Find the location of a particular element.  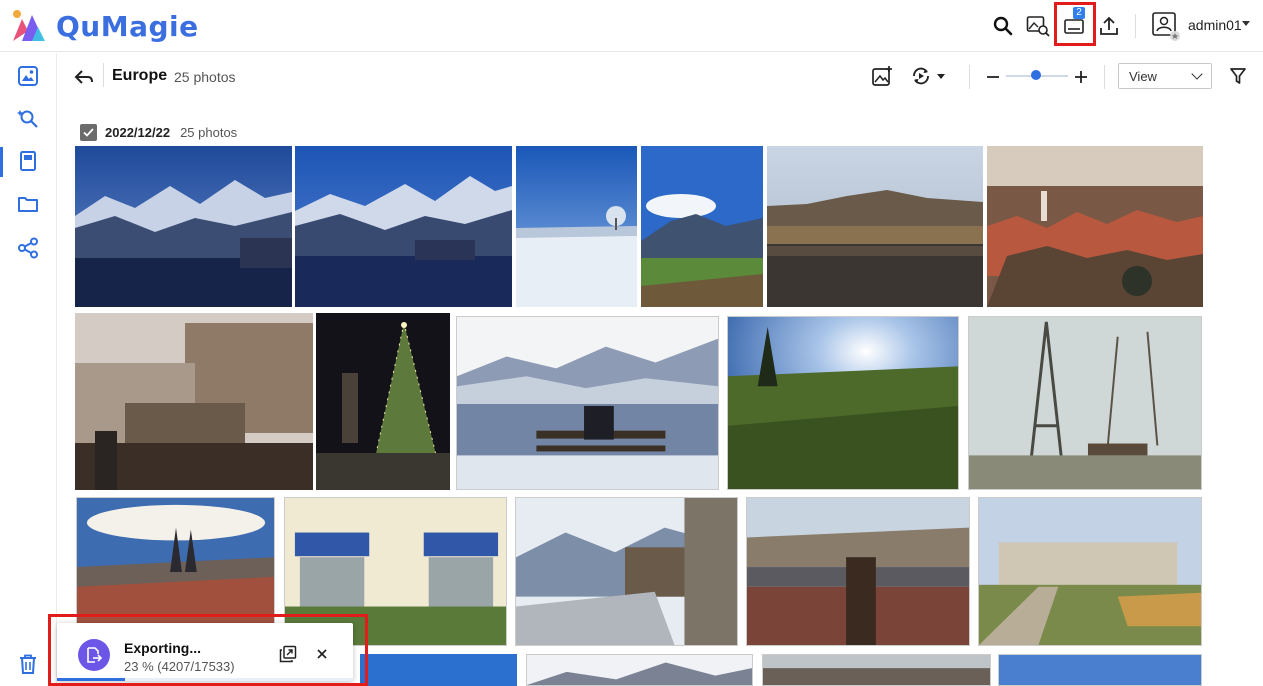

search-button is located at coordinates (1003, 26).